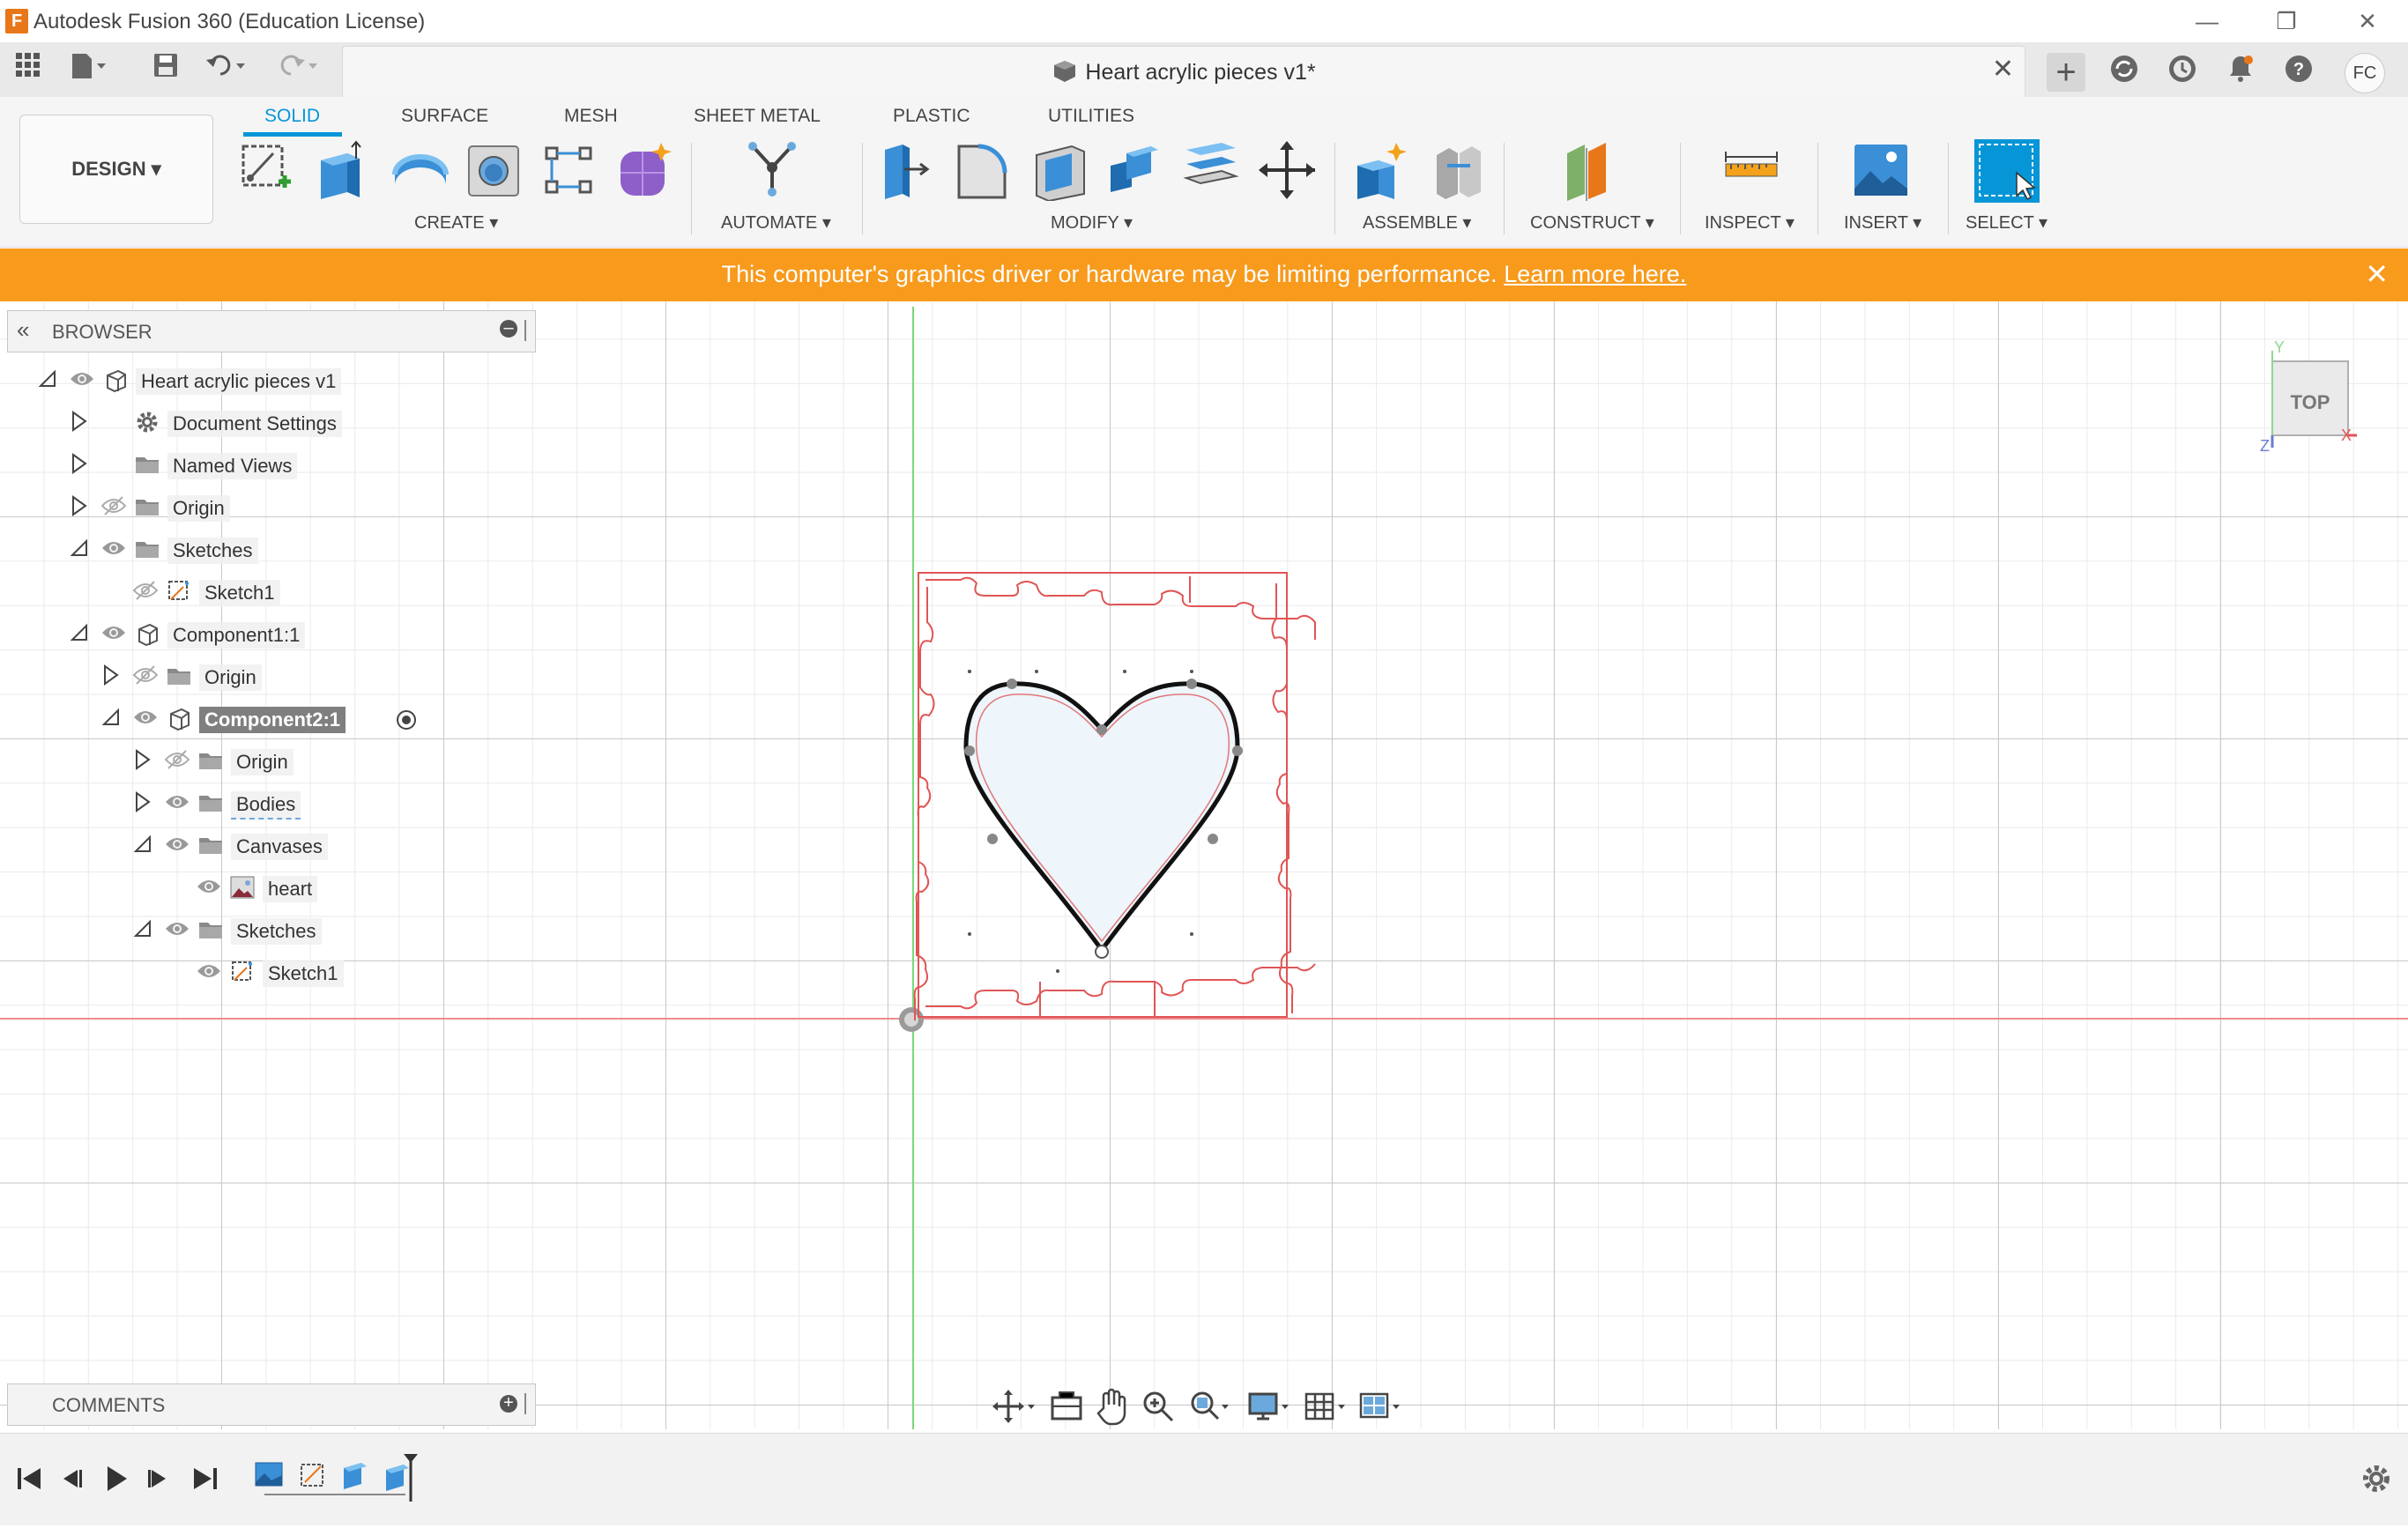 The height and width of the screenshot is (1528, 2408). Describe the element at coordinates (509, 1403) in the screenshot. I see `add-comment-icon: +` at that location.